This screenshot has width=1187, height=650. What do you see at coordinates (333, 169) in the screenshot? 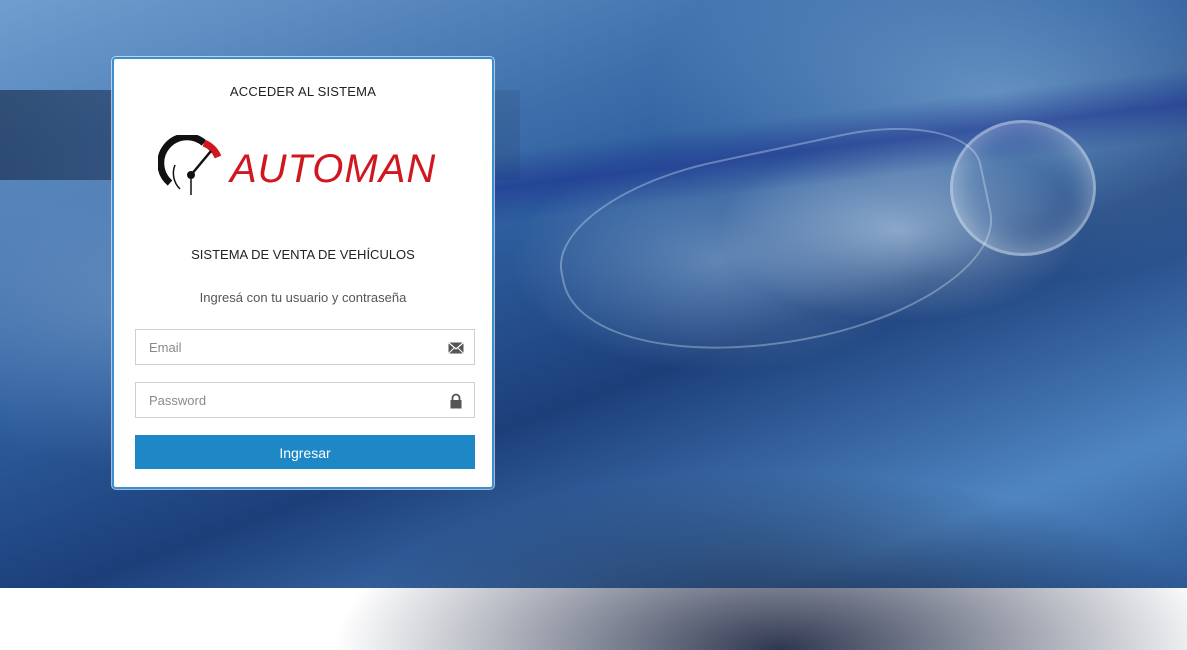
I see `logo-wordmark: AUTOMAN` at bounding box center [333, 169].